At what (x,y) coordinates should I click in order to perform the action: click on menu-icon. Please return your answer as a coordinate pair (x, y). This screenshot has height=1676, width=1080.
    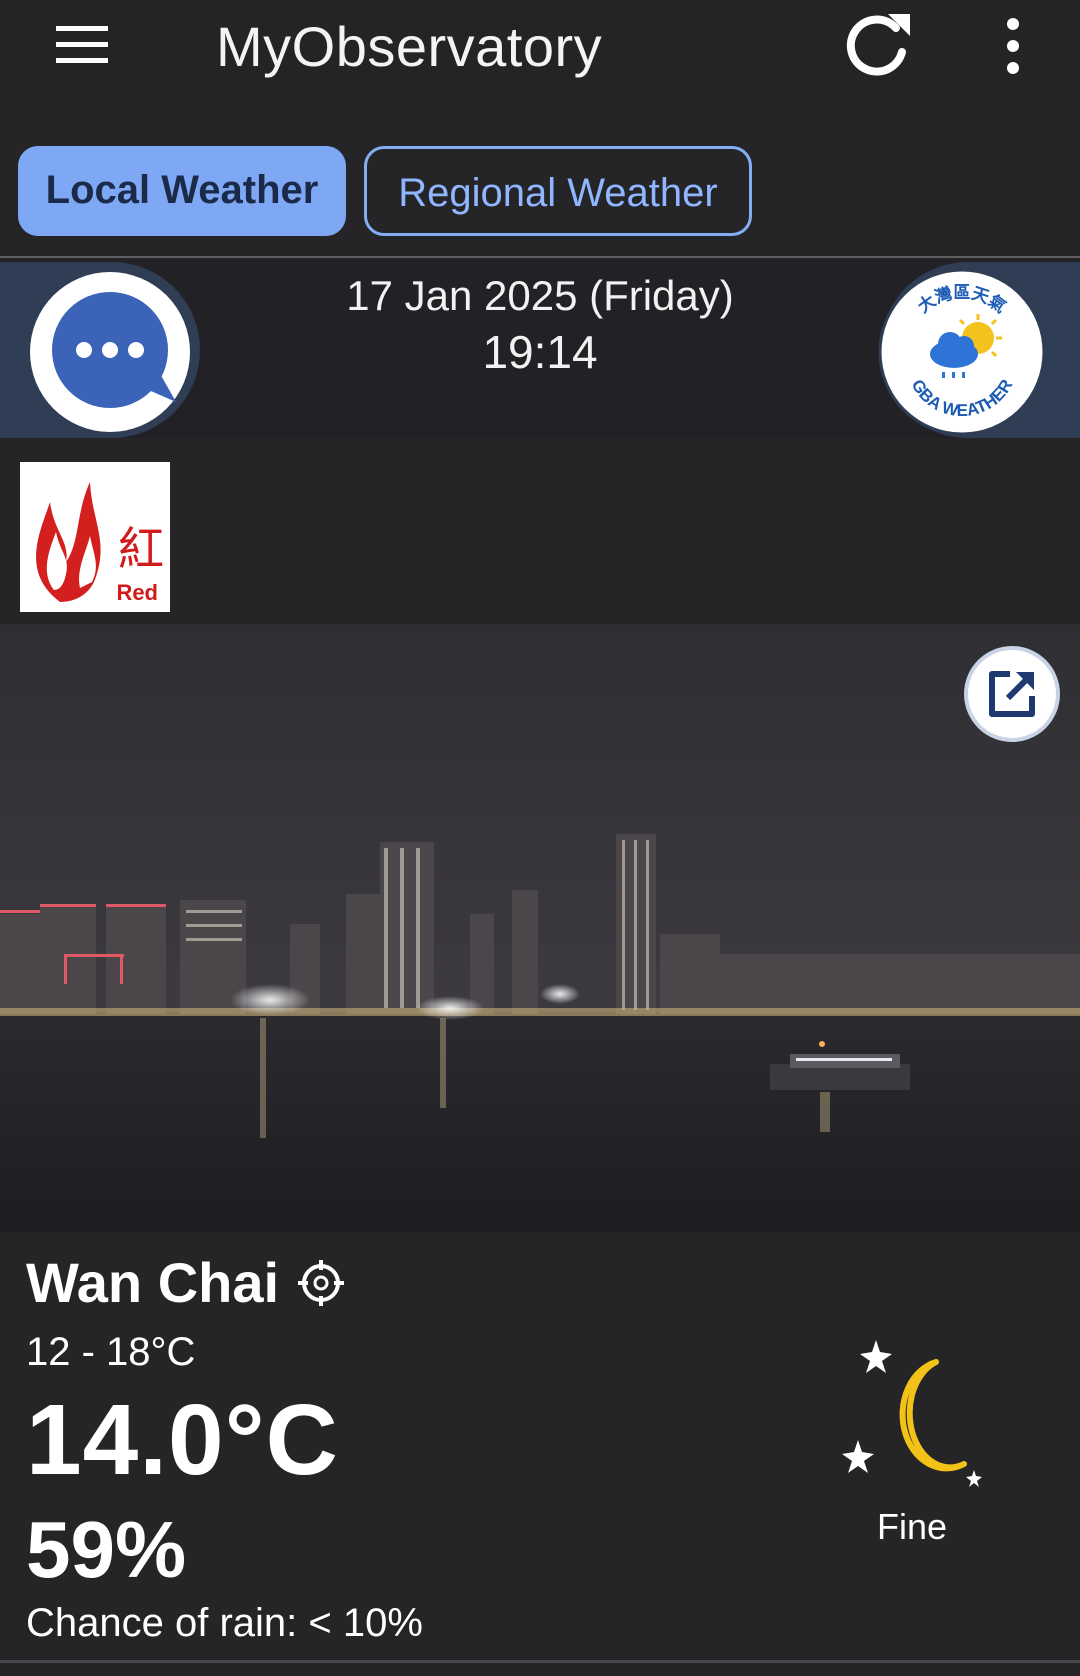
    Looking at the image, I should click on (82, 45).